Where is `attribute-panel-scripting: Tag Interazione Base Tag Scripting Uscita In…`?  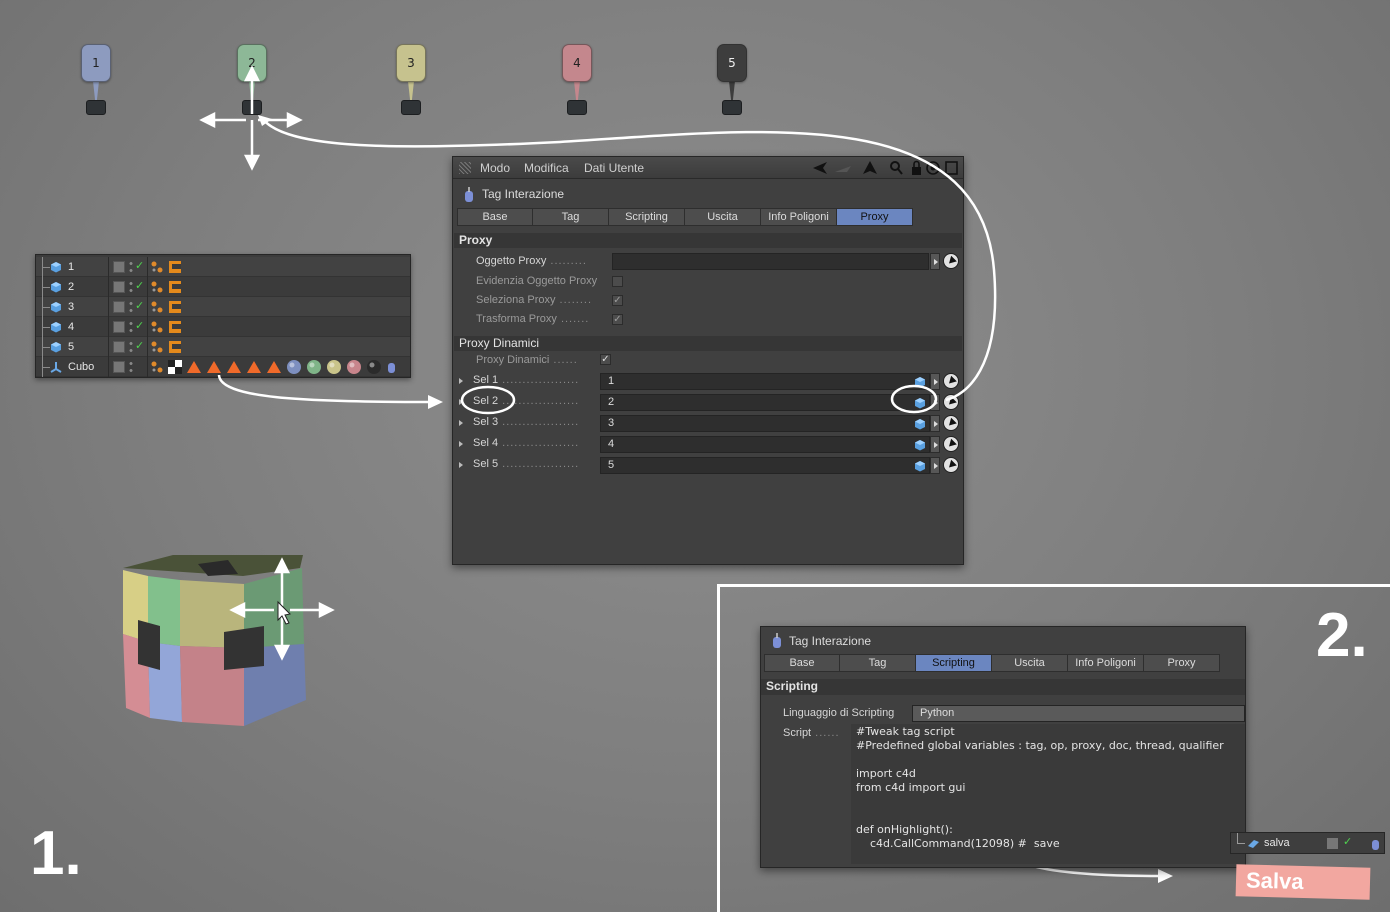 attribute-panel-scripting: Tag Interazione Base Tag Scripting Uscita In… is located at coordinates (1003, 747).